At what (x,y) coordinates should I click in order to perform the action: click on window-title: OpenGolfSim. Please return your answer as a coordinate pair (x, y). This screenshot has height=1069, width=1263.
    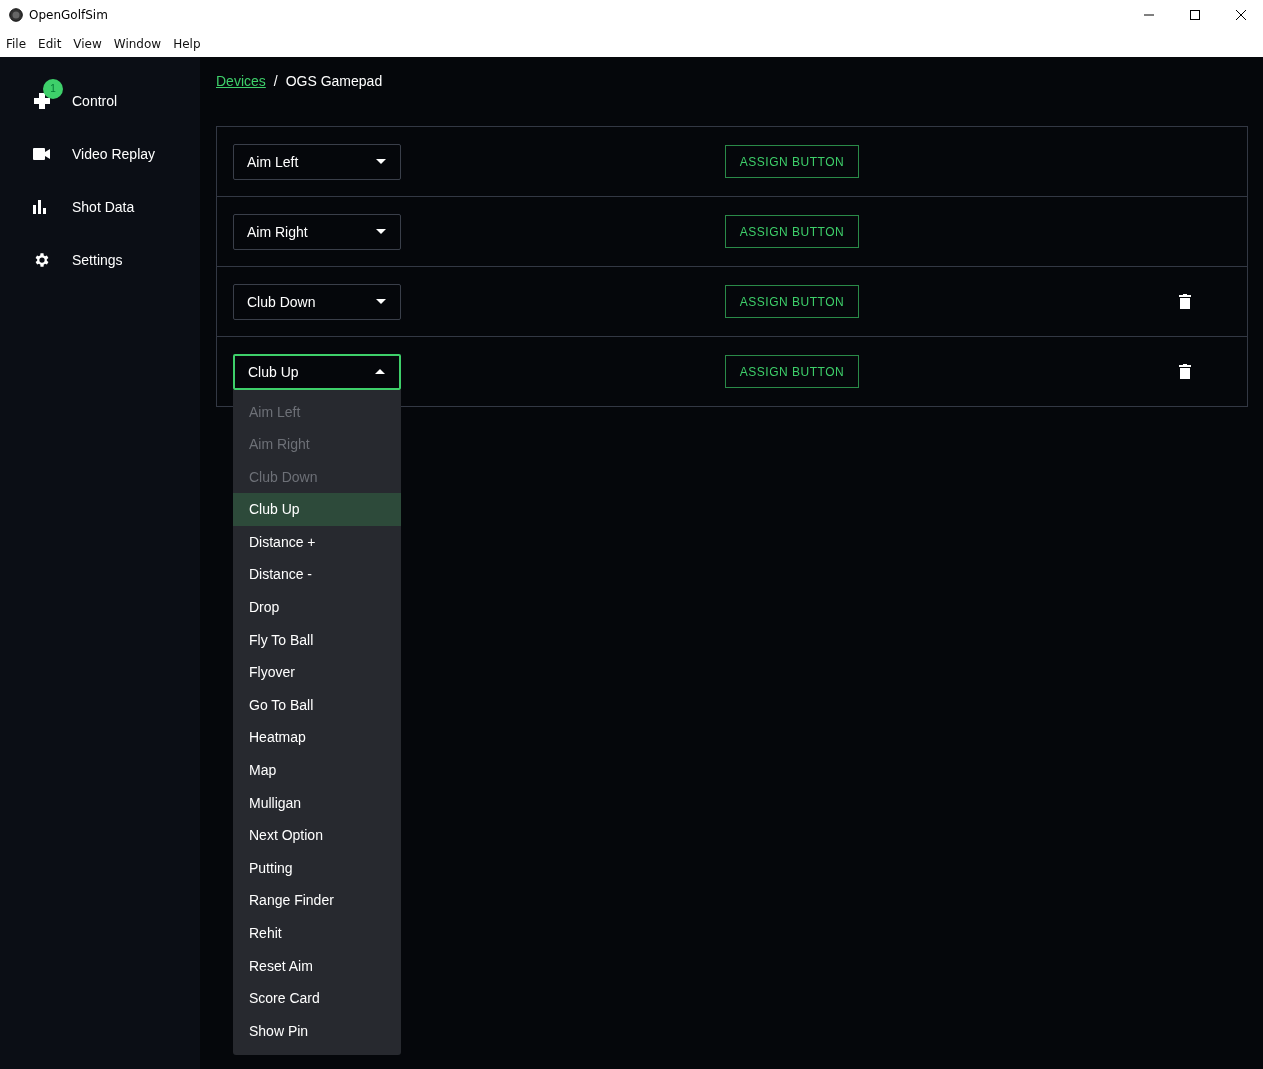
    Looking at the image, I should click on (68, 15).